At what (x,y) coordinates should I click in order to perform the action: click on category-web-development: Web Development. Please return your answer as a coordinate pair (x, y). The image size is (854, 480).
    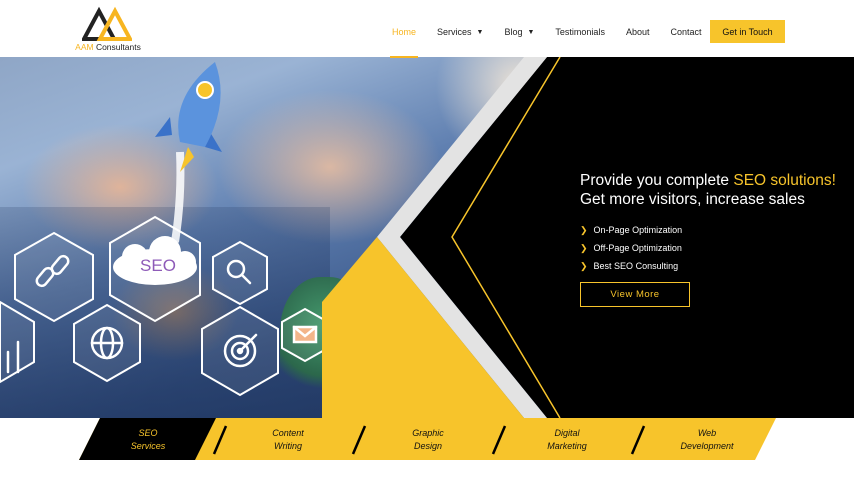
    Looking at the image, I should click on (707, 440).